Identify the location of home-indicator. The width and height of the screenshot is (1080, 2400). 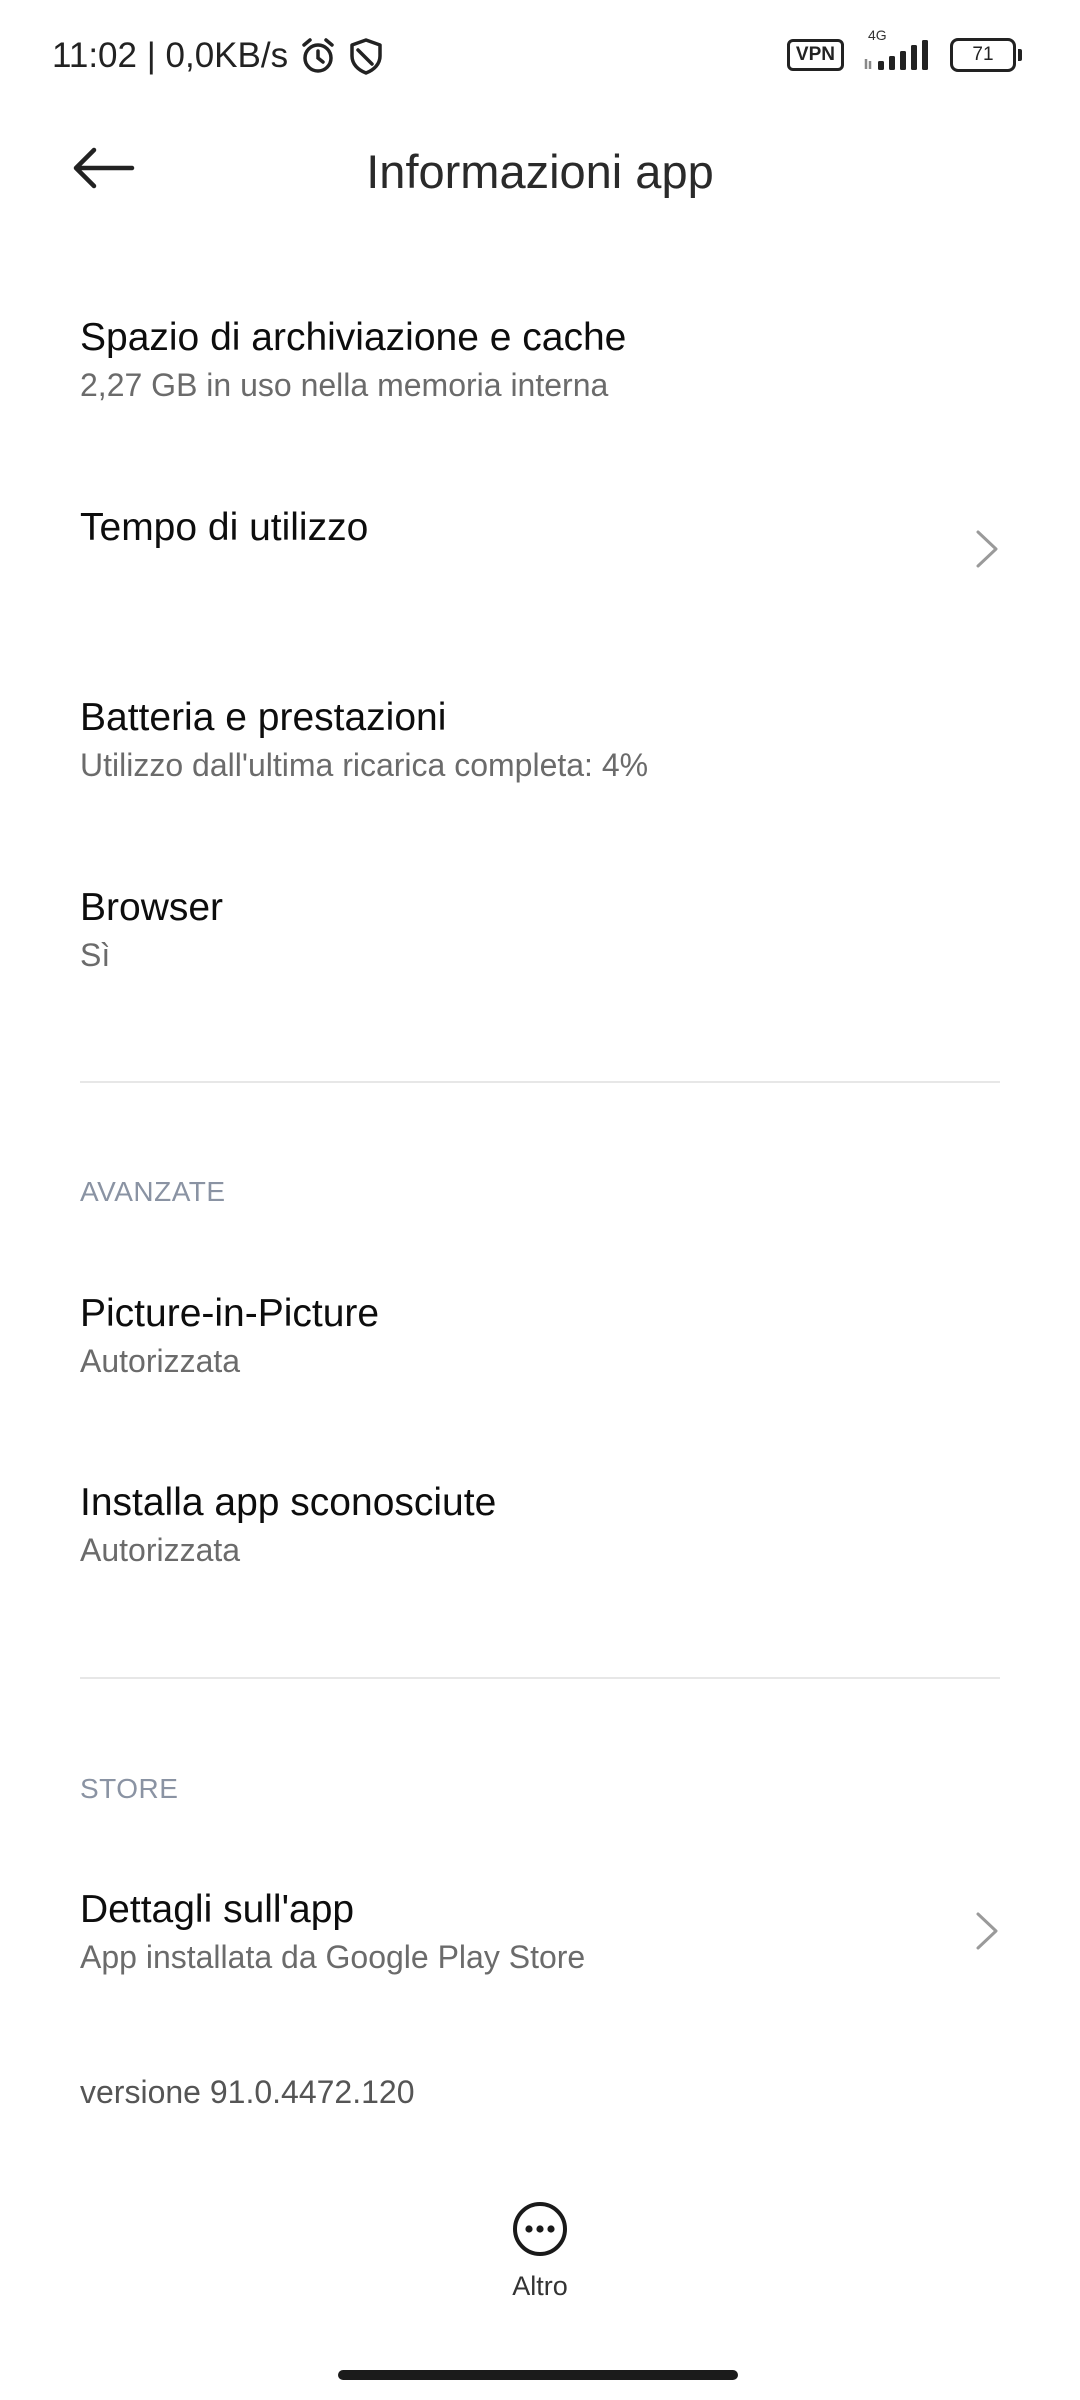
(538, 2375).